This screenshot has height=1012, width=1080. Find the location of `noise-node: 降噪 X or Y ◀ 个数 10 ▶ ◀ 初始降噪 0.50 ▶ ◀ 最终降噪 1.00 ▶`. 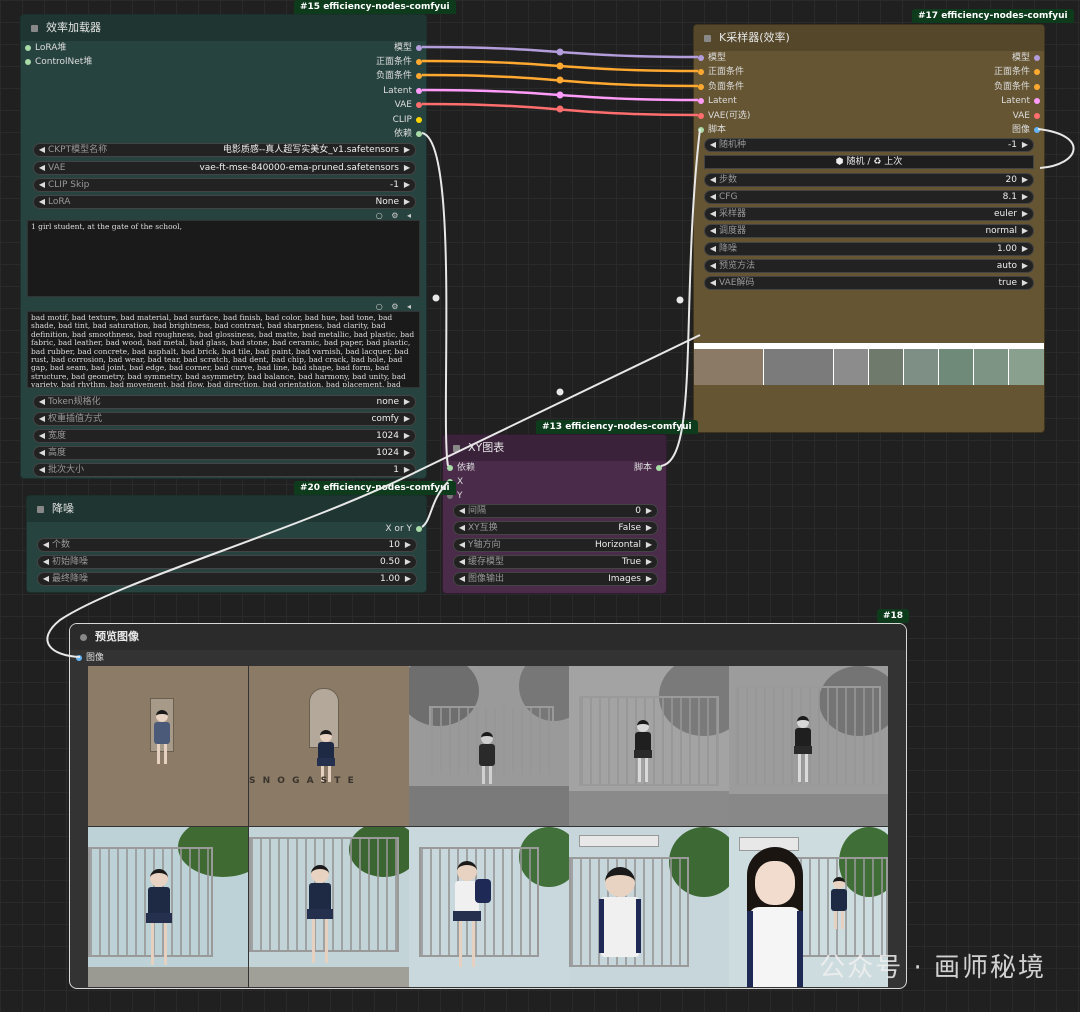

noise-node: 降噪 X or Y ◀ 个数 10 ▶ ◀ 初始降噪 0.50 ▶ ◀ 最终降噪 1.00 ▶ is located at coordinates (226, 544).